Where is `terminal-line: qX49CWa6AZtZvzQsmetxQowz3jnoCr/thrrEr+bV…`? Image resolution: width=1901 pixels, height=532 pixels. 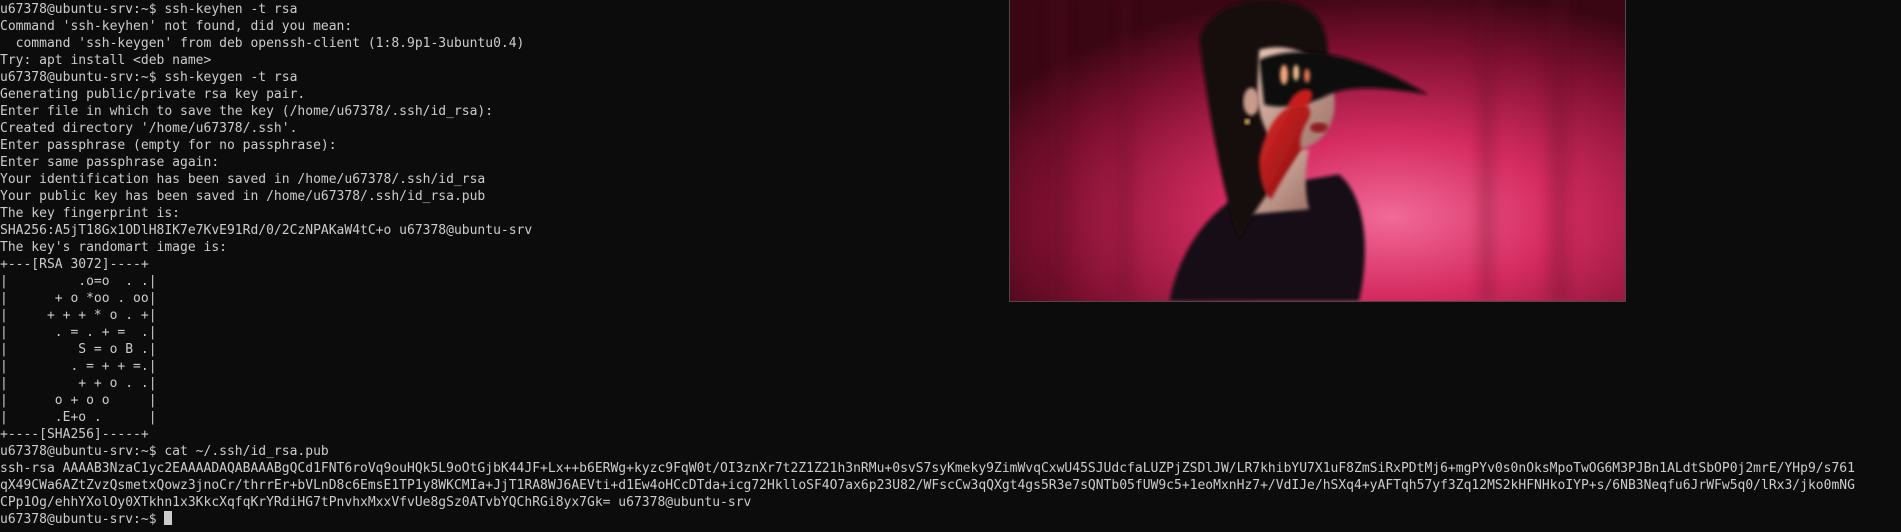 terminal-line: qX49CWa6AZtZvzQsmetxQowz3jnoCr/thrrEr+bV… is located at coordinates (927, 485).